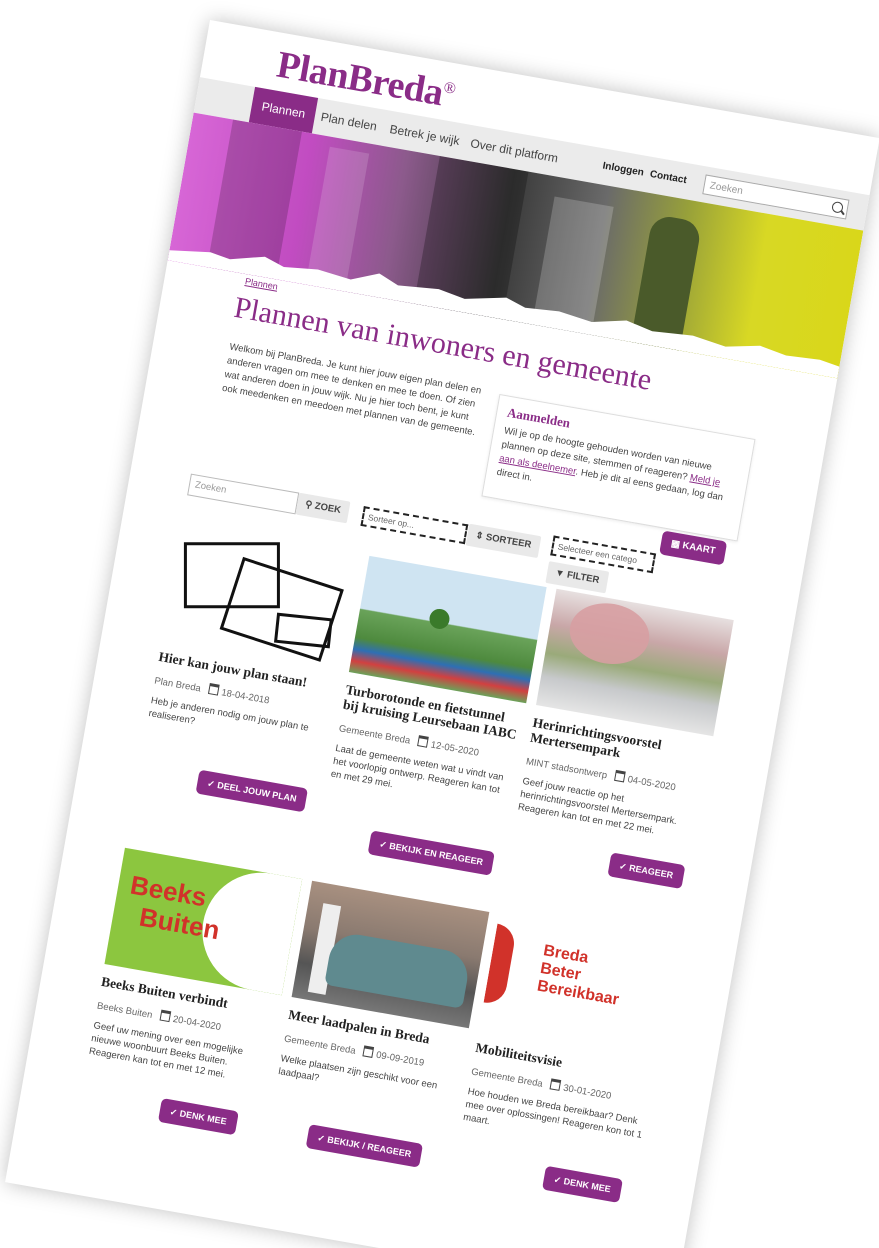  What do you see at coordinates (172, 907) in the screenshot?
I see `beeks-buiten-logo: Beeks Buiten` at bounding box center [172, 907].